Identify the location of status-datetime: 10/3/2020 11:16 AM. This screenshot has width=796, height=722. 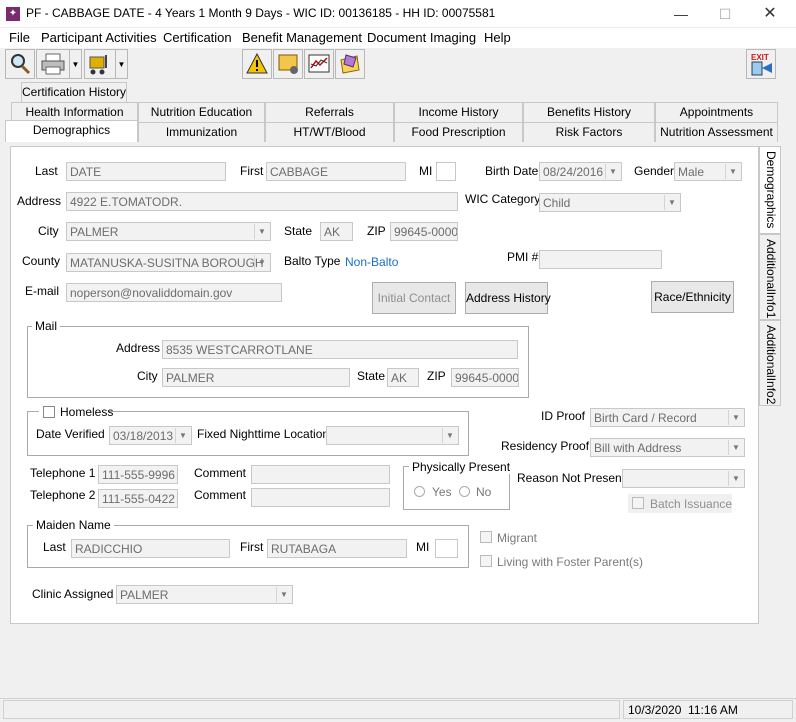
(708, 709).